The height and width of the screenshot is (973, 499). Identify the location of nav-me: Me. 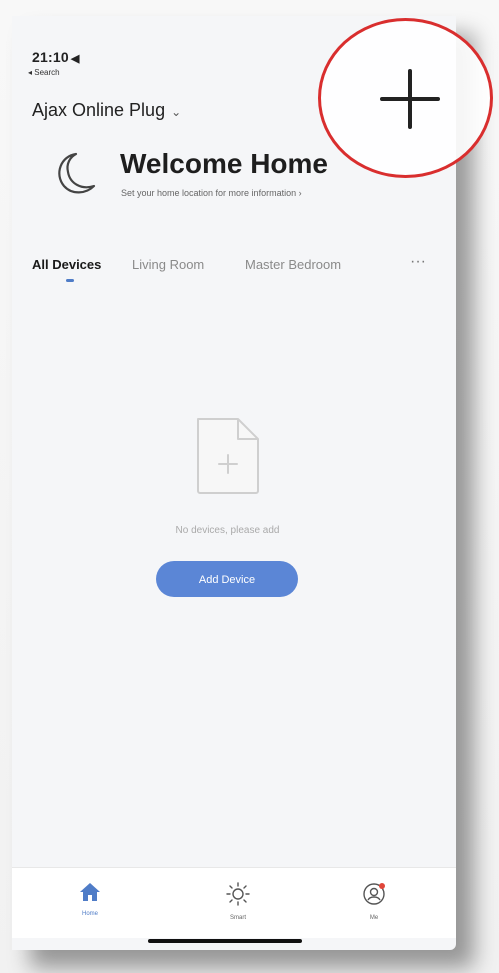
(374, 901).